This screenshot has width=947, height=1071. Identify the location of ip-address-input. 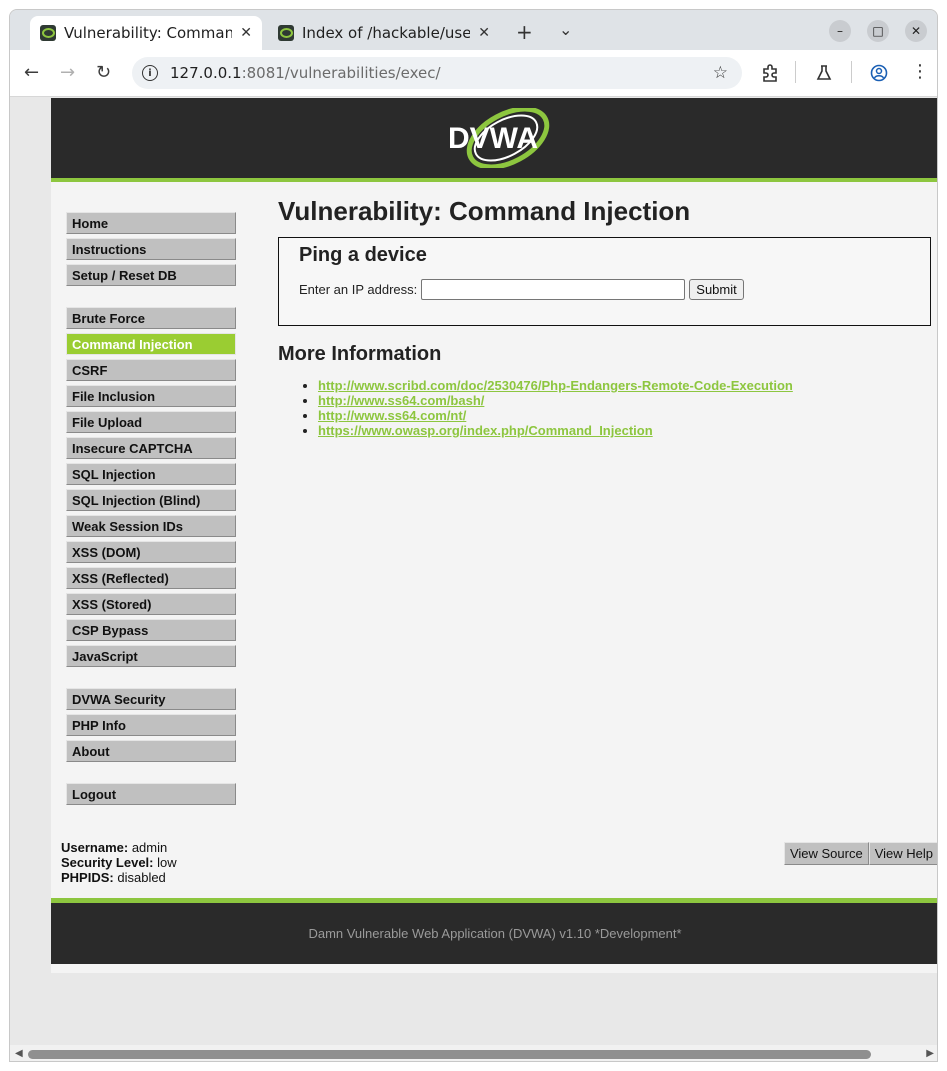
(553, 289).